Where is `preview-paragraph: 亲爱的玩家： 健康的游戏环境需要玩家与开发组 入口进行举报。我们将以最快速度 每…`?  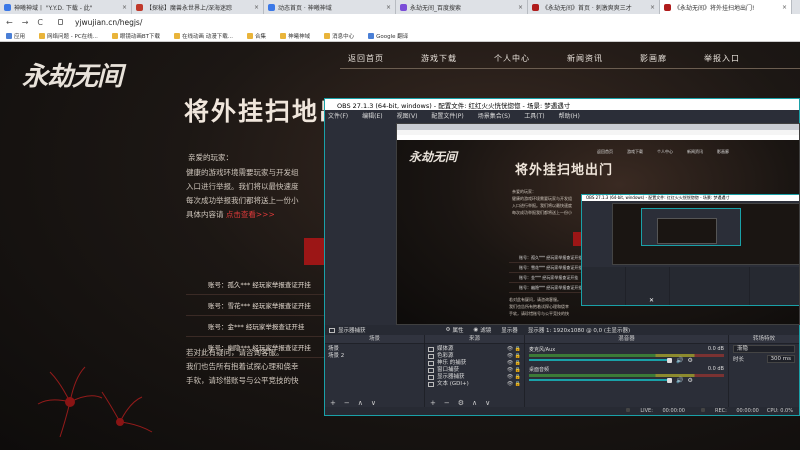 preview-paragraph: 亲爱的玩家： 健康的游戏环境需要玩家与开发组 入口进行举报。我们将以最快速度 每… is located at coordinates (552, 202).